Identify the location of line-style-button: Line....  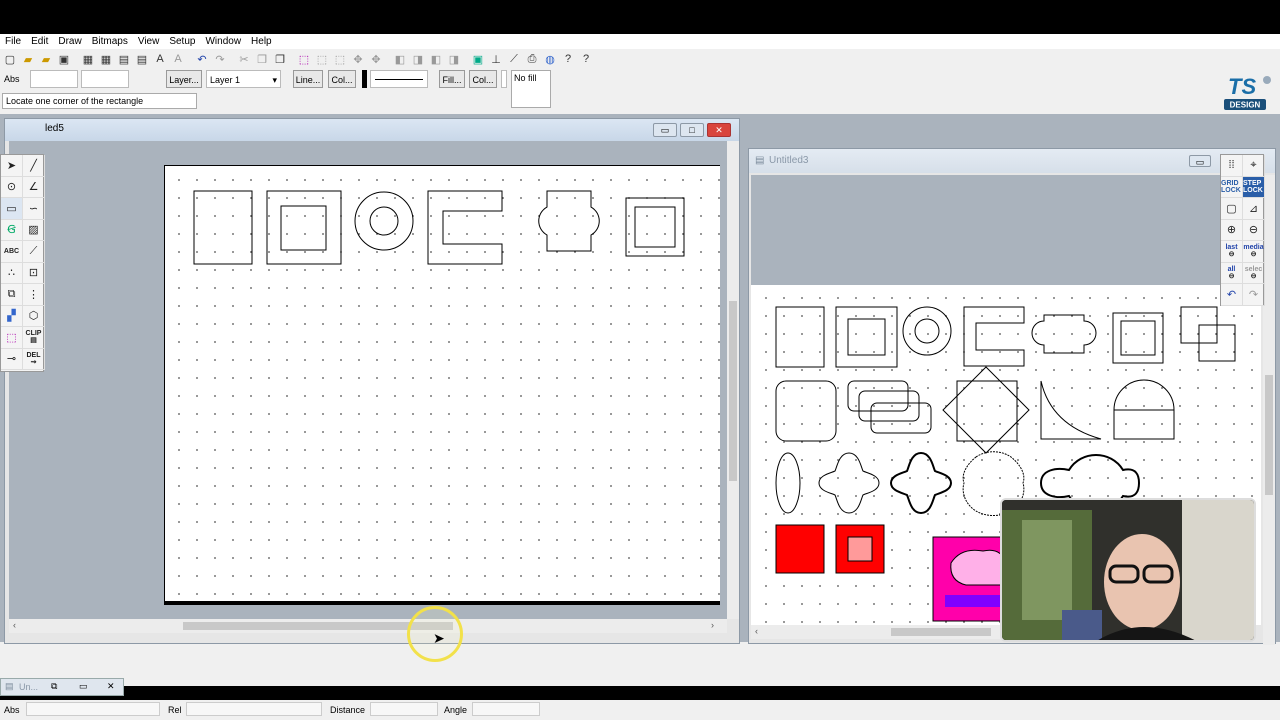
(308, 79).